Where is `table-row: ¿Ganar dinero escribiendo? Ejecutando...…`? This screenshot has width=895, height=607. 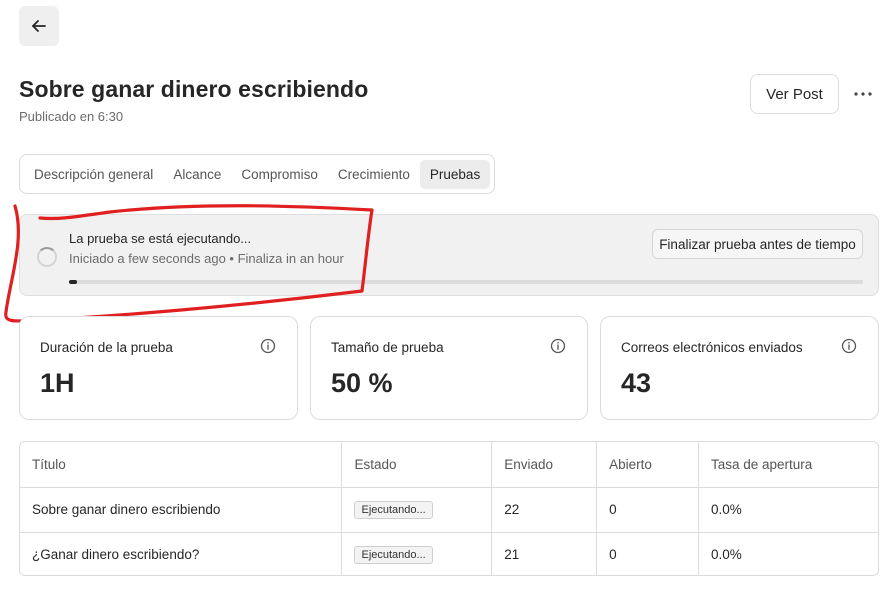 table-row: ¿Ganar dinero escribiendo? Ejecutando...… is located at coordinates (449, 553).